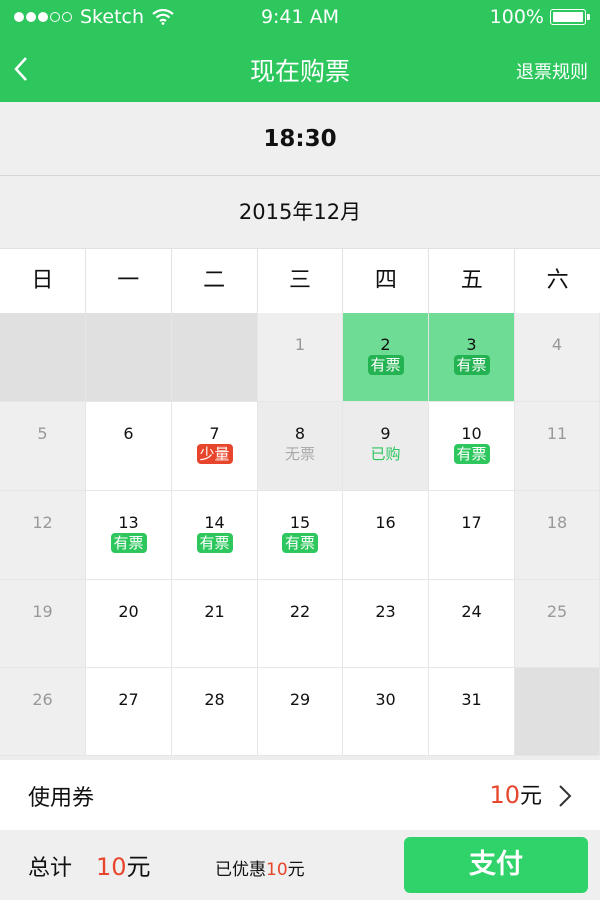  I want to click on day-number: 26, so click(42, 699).